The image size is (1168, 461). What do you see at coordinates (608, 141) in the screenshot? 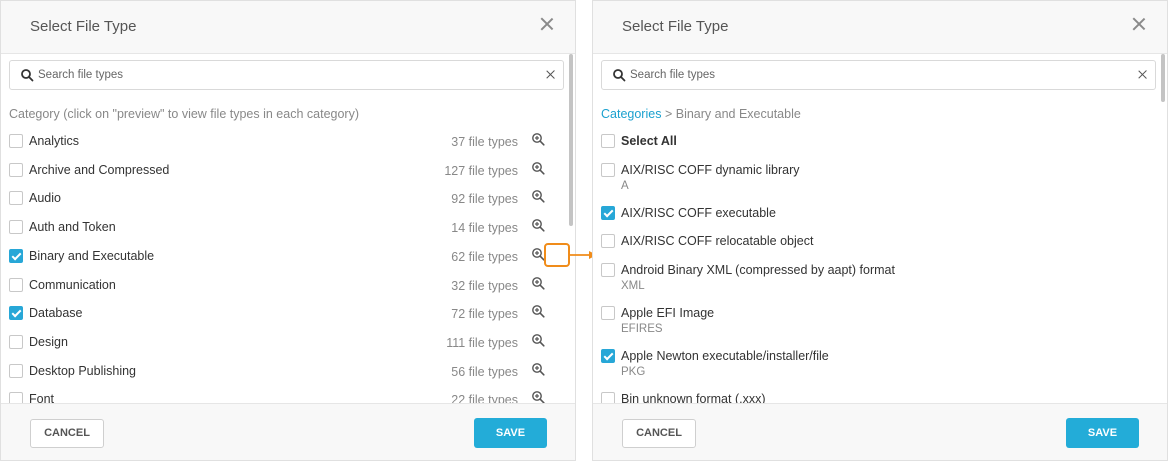
I see `select-all-checkbox` at bounding box center [608, 141].